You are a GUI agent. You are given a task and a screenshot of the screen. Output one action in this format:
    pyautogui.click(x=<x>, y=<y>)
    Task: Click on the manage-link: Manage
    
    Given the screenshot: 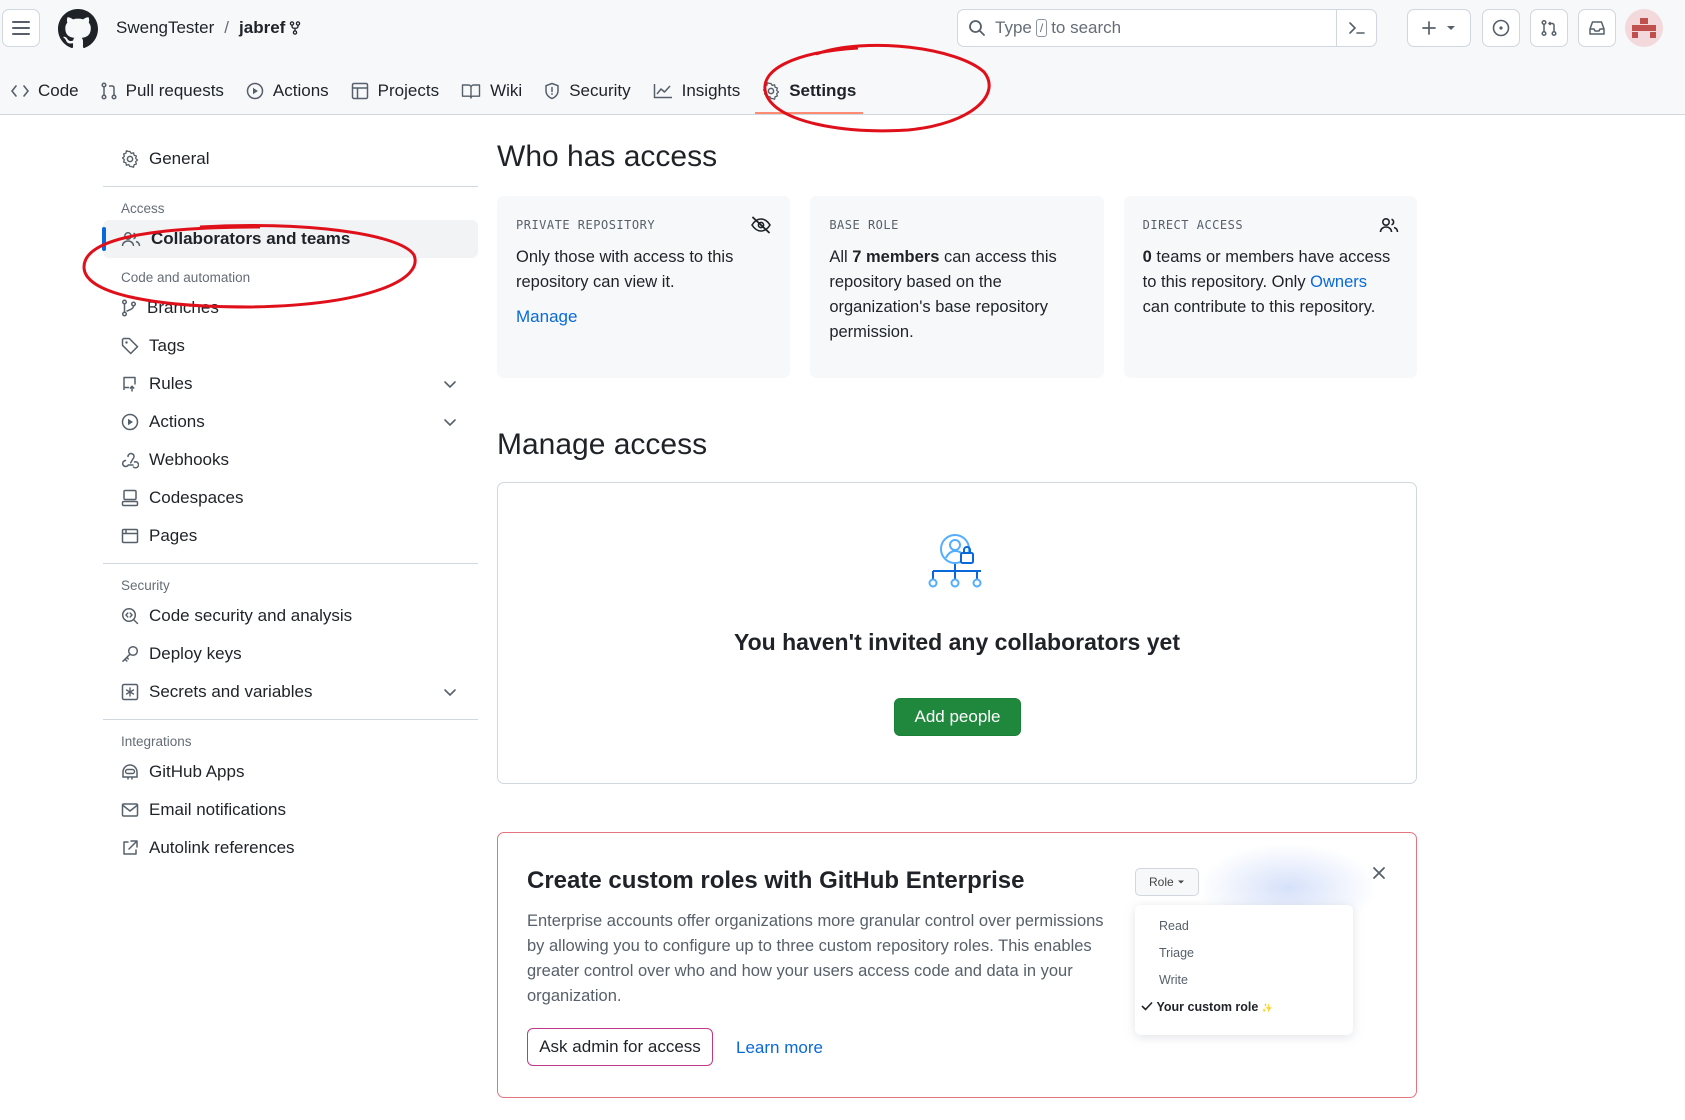 What is the action you would take?
    pyautogui.click(x=546, y=317)
    